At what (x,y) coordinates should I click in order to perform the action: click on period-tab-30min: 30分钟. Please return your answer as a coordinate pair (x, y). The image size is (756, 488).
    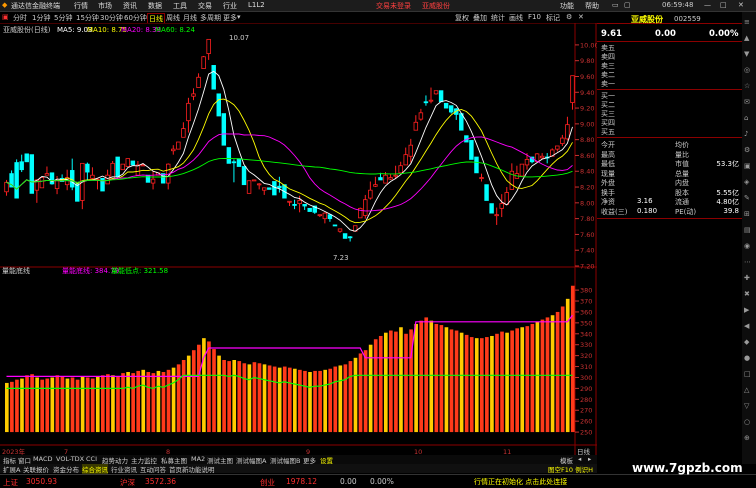
    Looking at the image, I should click on (111, 18).